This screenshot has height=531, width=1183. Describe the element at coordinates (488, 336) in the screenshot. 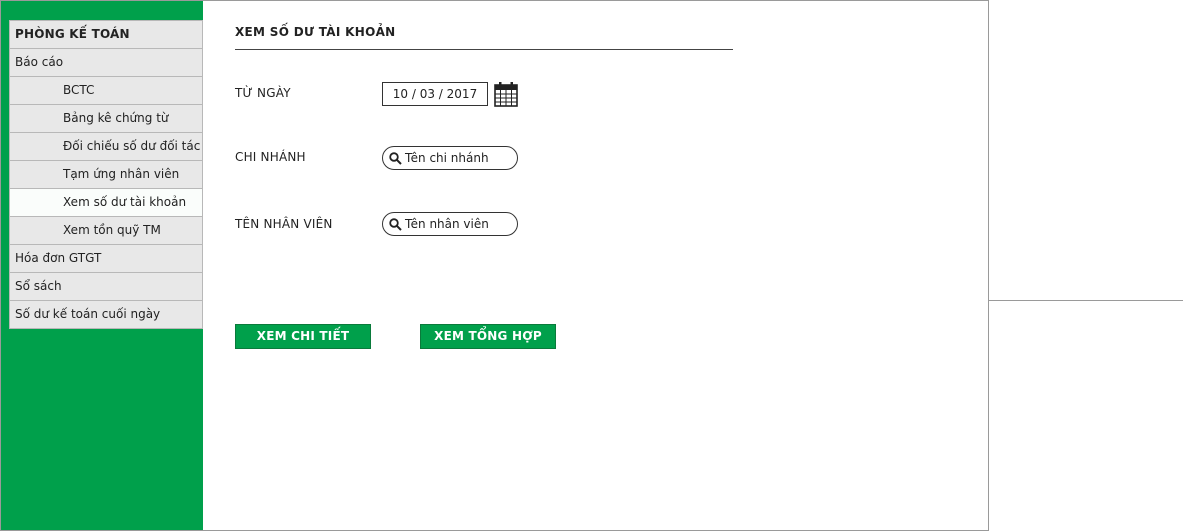

I see `view-summary-button: XEM TỔNG HỢP` at that location.